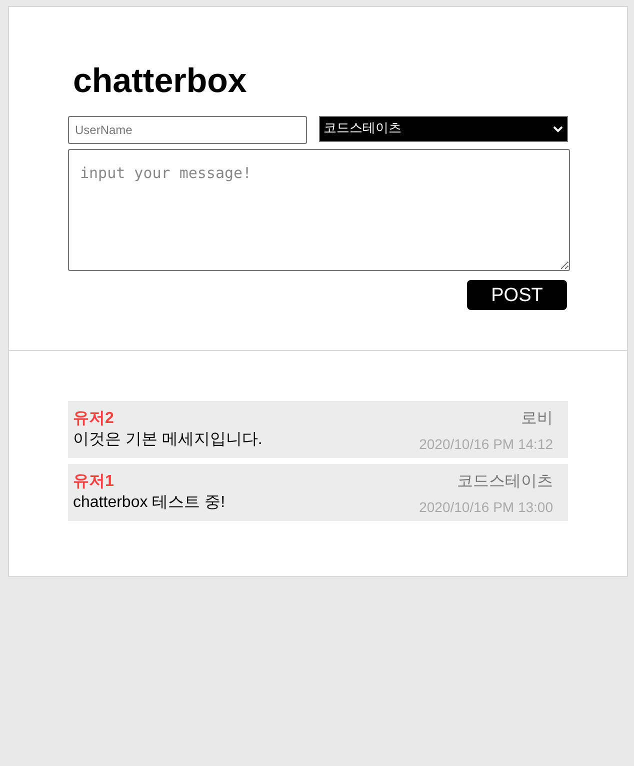 The width and height of the screenshot is (634, 766). What do you see at coordinates (537, 419) in the screenshot?
I see `room-name: 로비` at bounding box center [537, 419].